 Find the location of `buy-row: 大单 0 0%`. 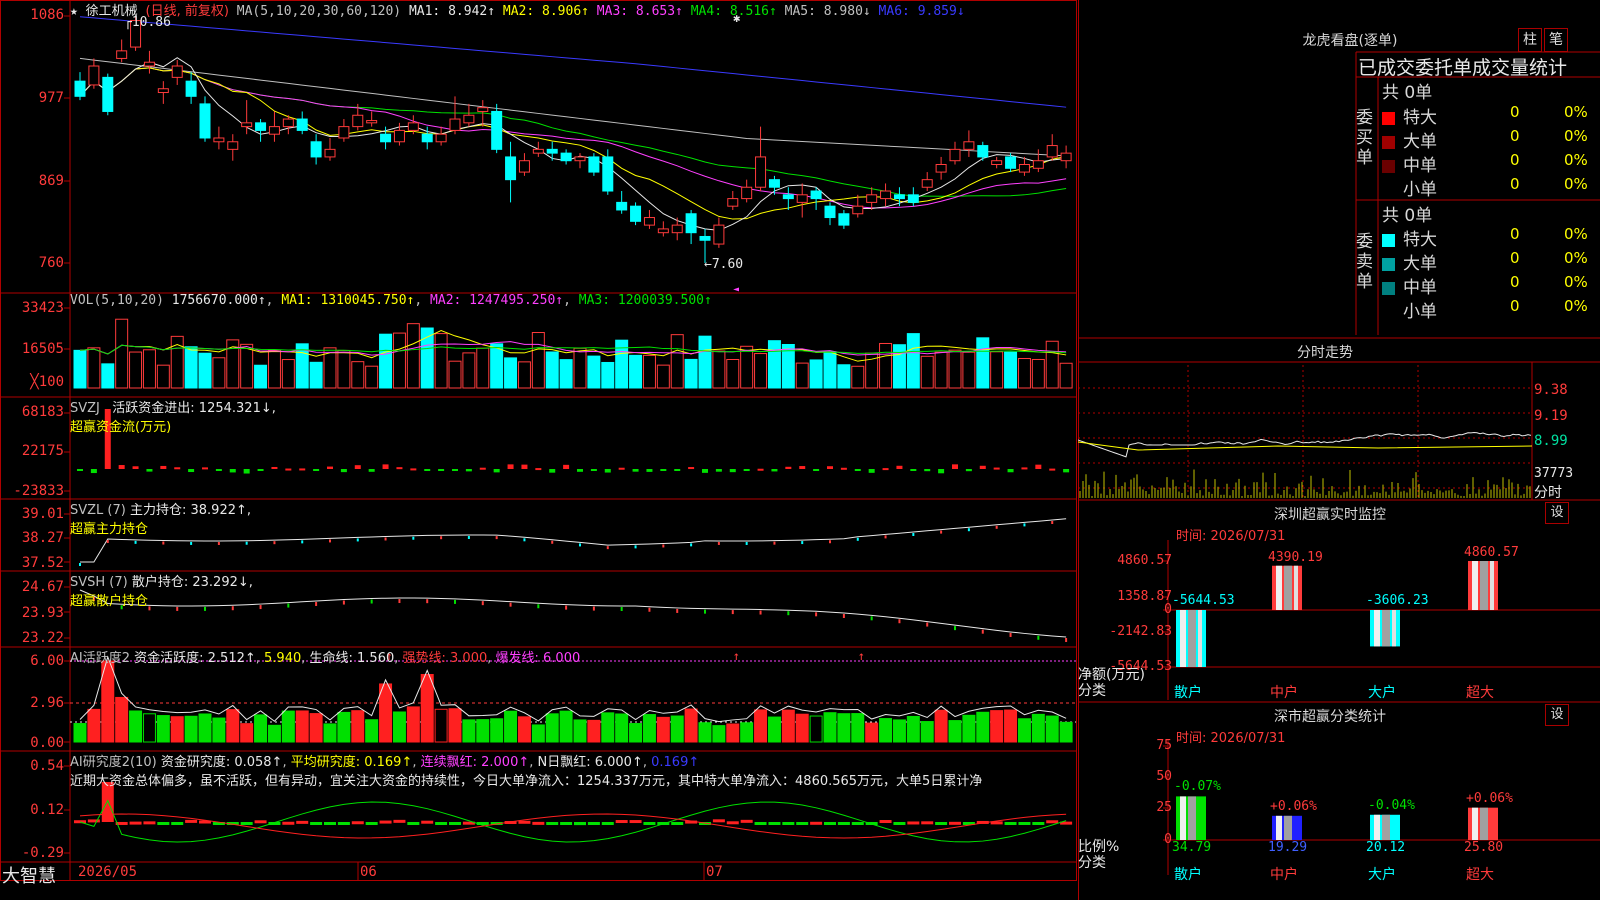

buy-row: 大单 0 0% is located at coordinates (1491, 139).